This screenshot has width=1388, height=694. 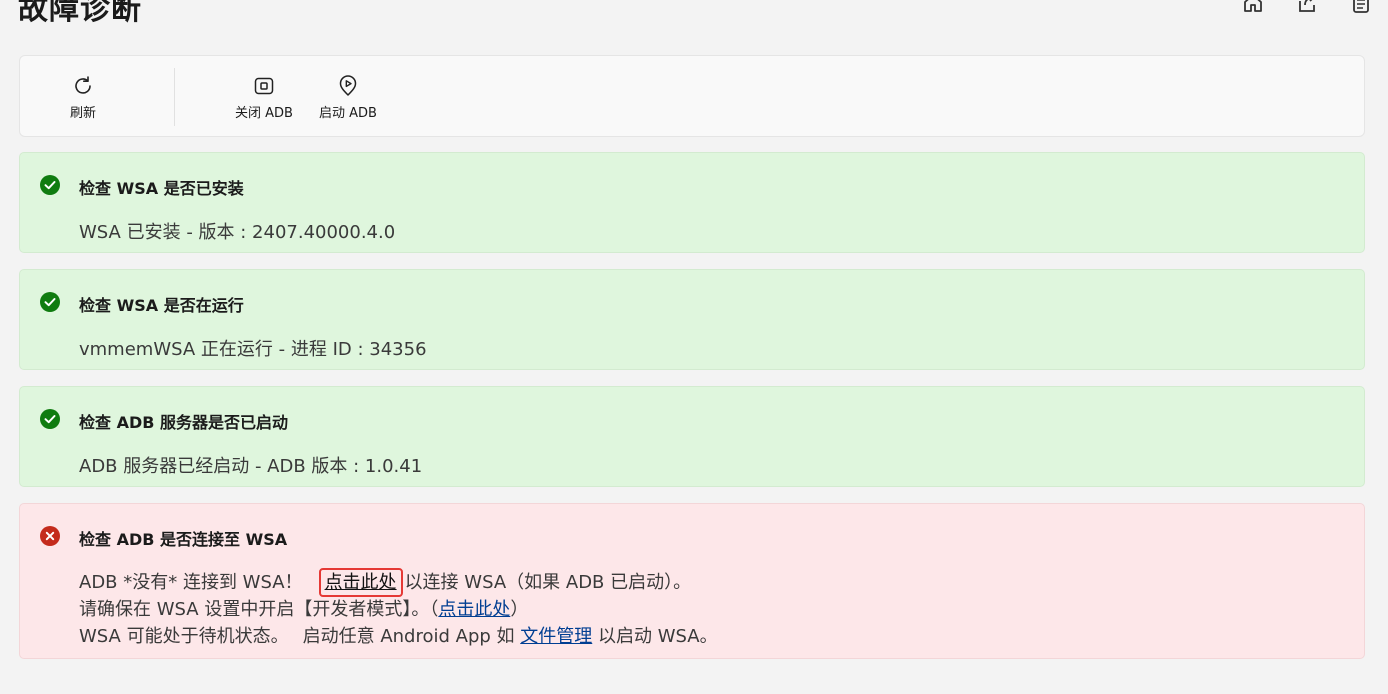 What do you see at coordinates (348, 86) in the screenshot?
I see `start-icon` at bounding box center [348, 86].